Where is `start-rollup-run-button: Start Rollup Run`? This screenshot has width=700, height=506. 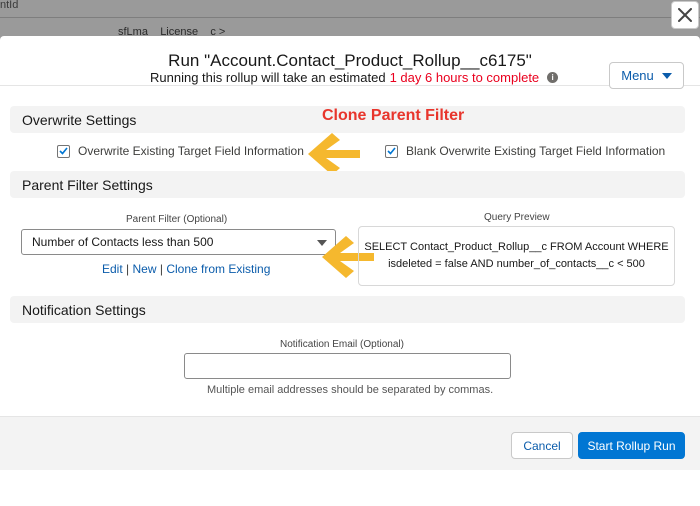
start-rollup-run-button: Start Rollup Run is located at coordinates (631, 445).